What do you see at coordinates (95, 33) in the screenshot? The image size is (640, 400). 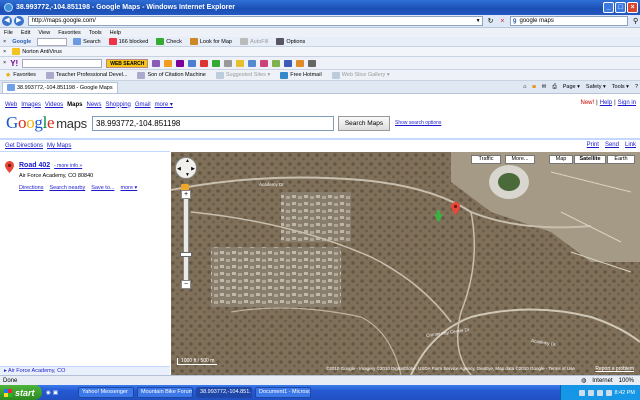 I see `menu-tools: Tools` at bounding box center [95, 33].